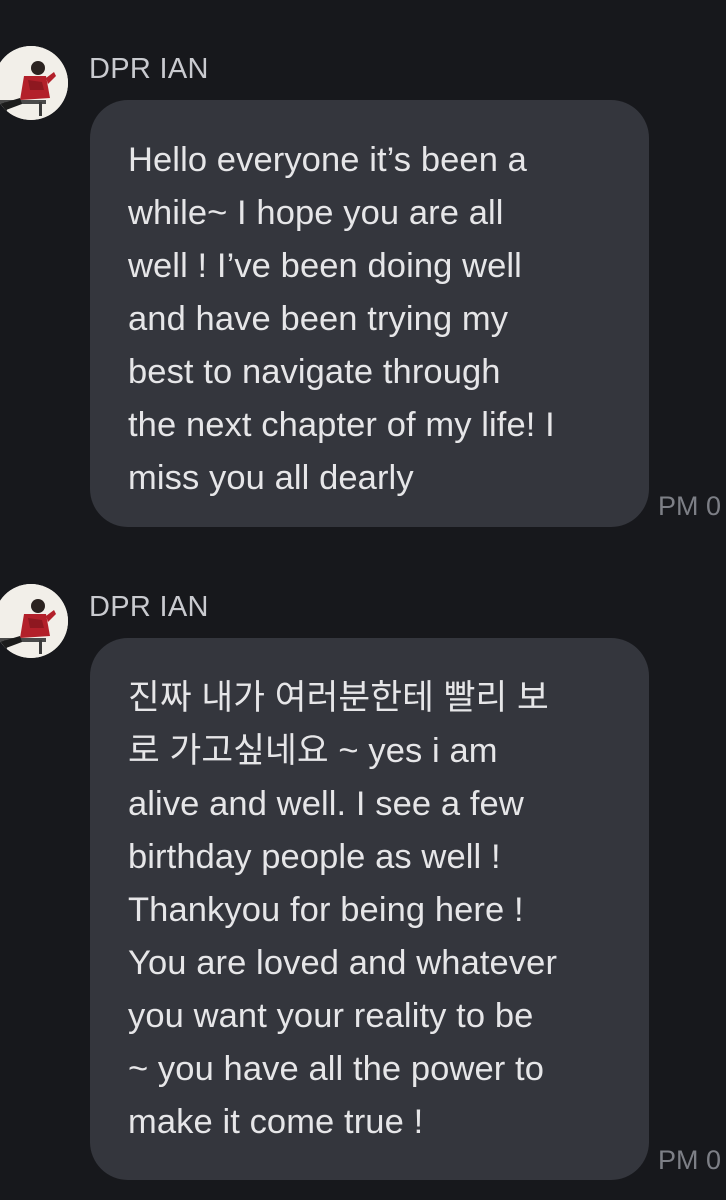 This screenshot has height=1200, width=726. I want to click on message-line: Thankyou for being here !, so click(326, 910).